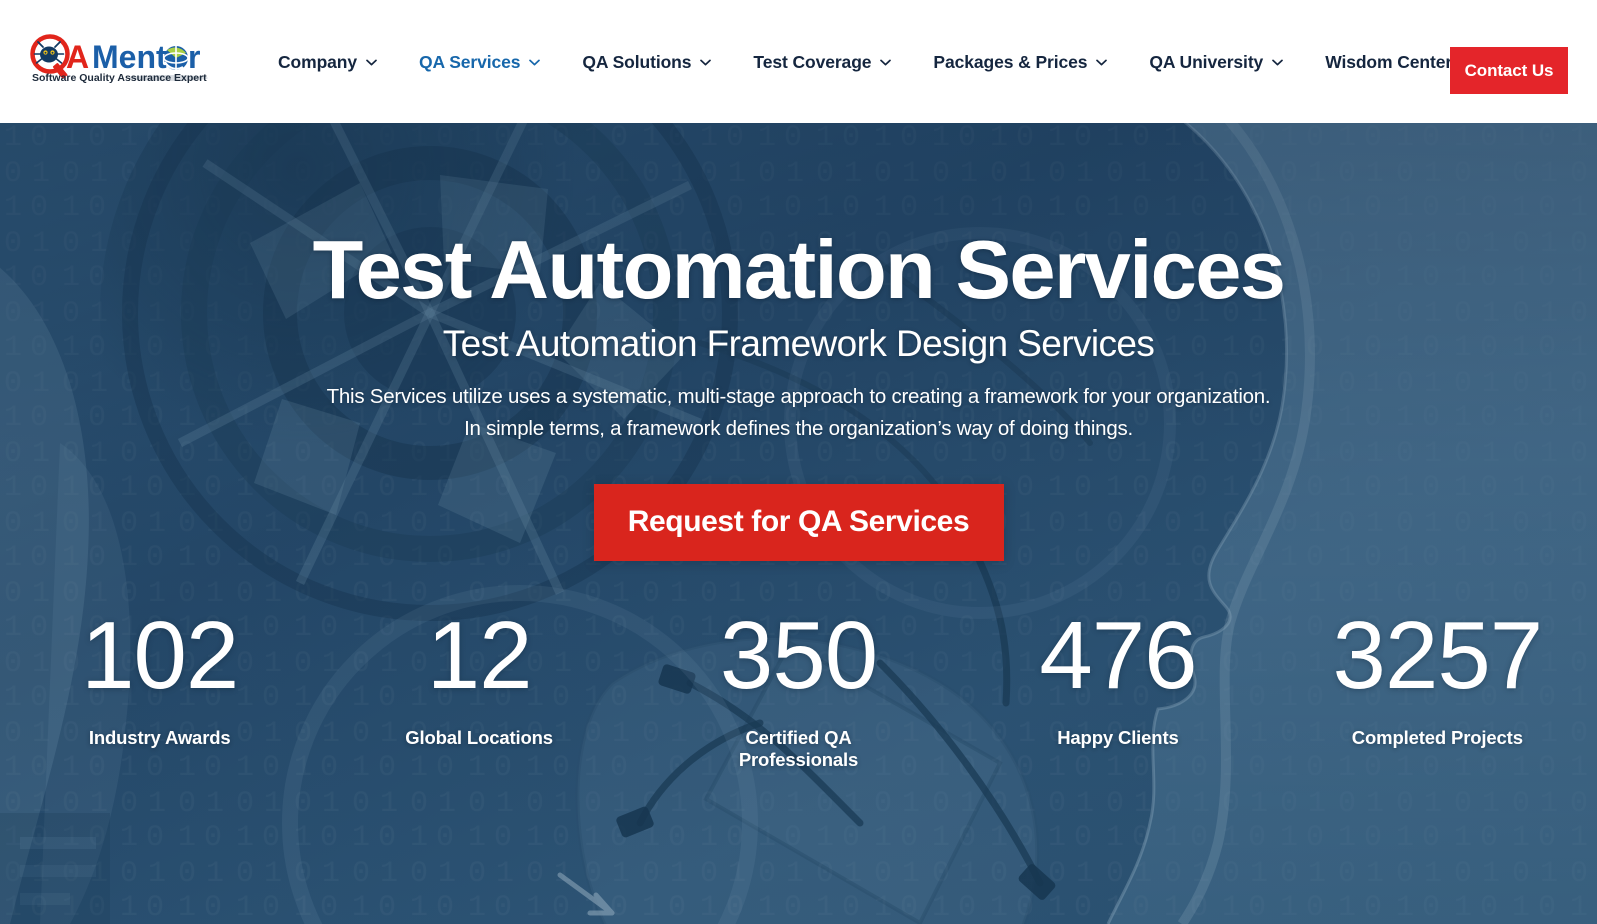  I want to click on nav-label: Test Coverage, so click(812, 61).